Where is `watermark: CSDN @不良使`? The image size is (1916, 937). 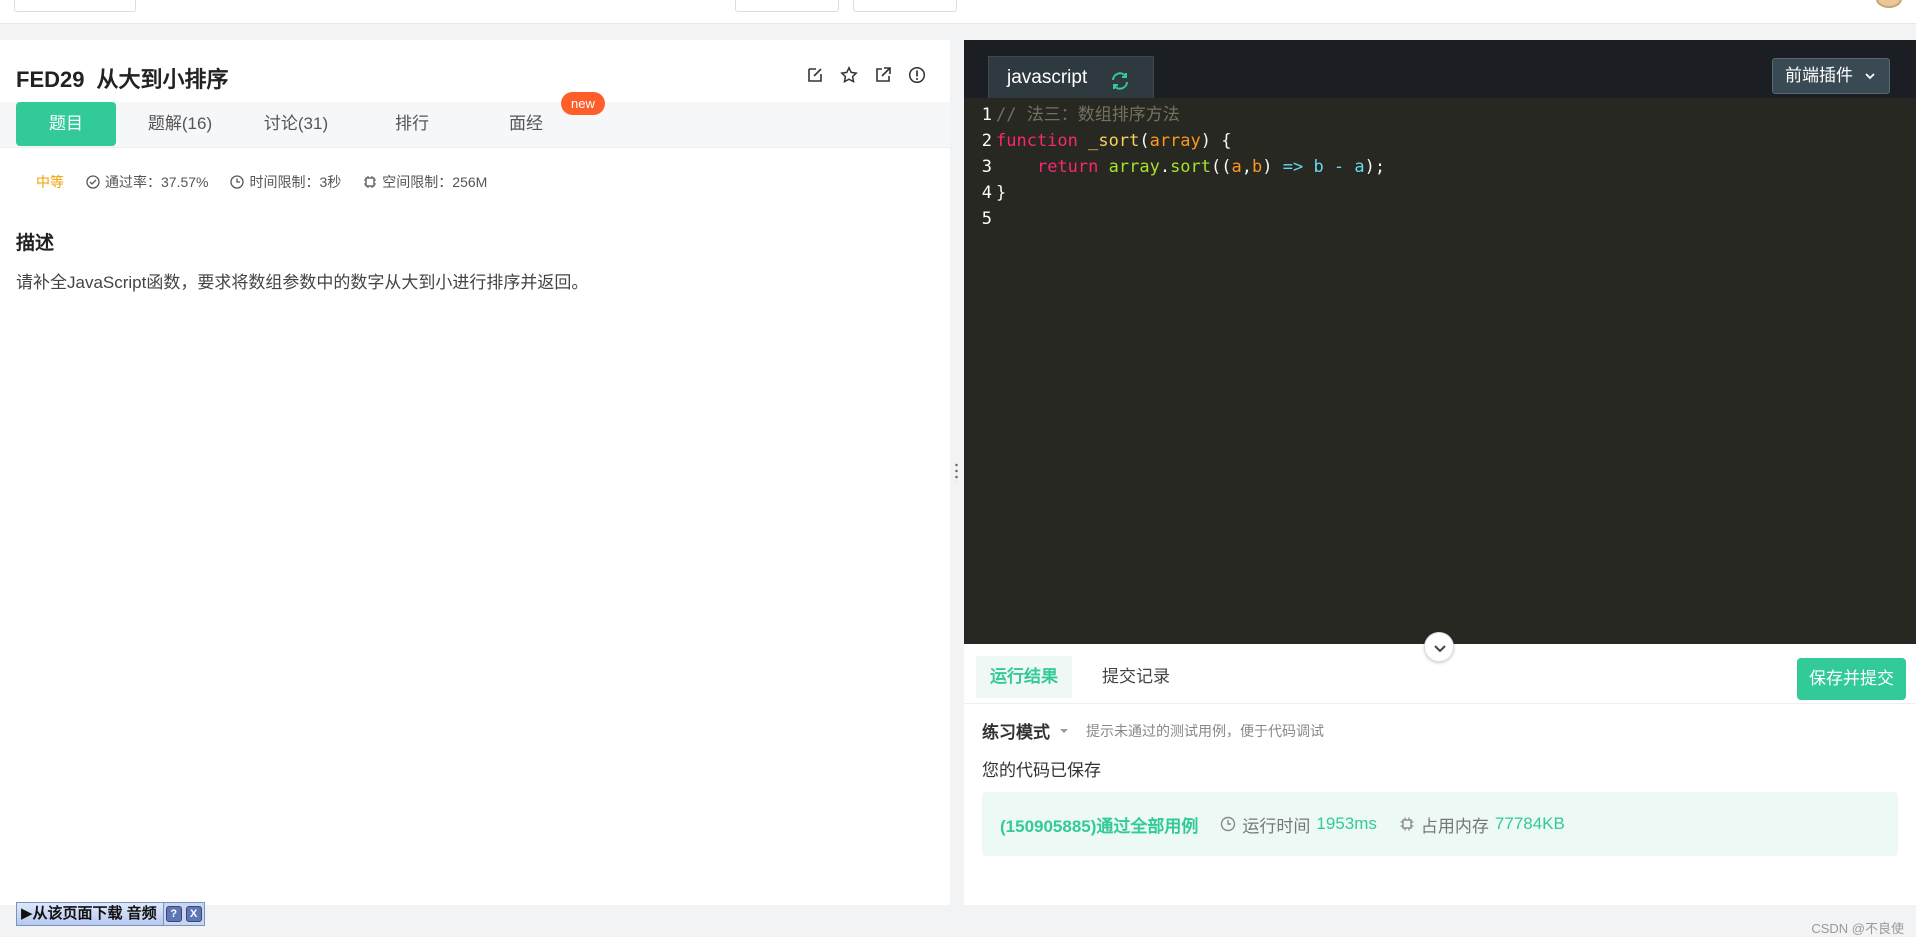 watermark: CSDN @不良使 is located at coordinates (1857, 928).